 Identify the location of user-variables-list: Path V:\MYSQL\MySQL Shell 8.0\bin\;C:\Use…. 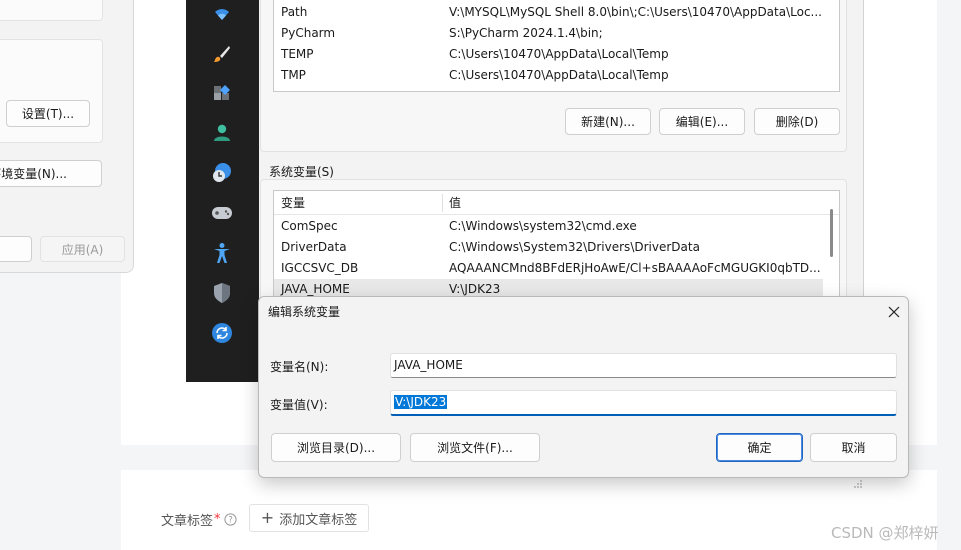
(556, 46).